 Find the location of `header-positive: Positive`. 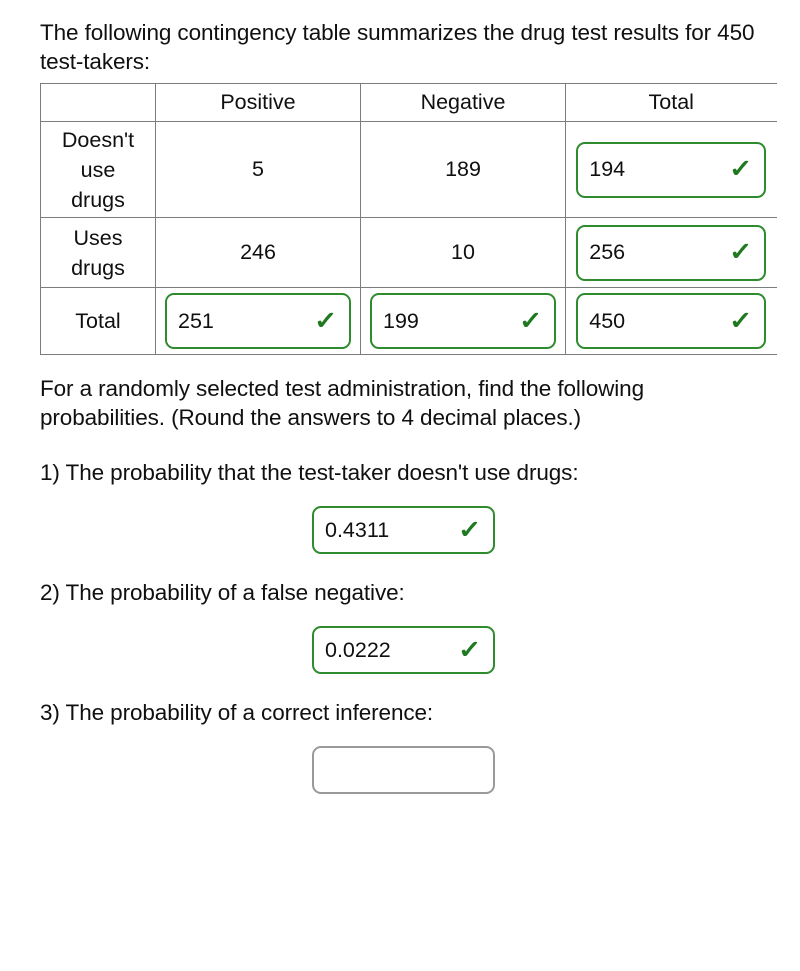

header-positive: Positive is located at coordinates (258, 102).